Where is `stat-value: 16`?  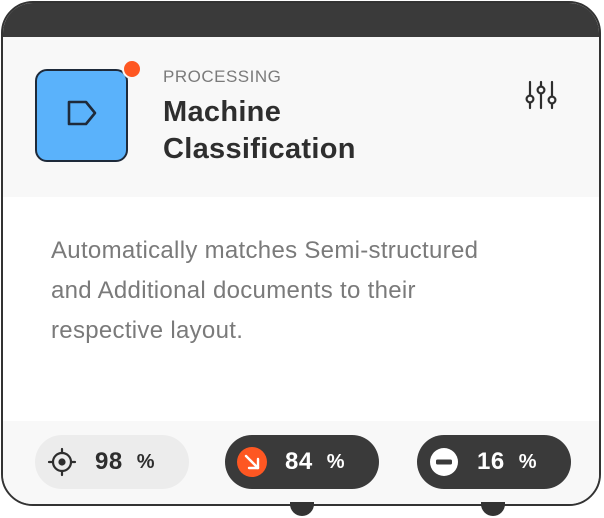
stat-value: 16 is located at coordinates (491, 461).